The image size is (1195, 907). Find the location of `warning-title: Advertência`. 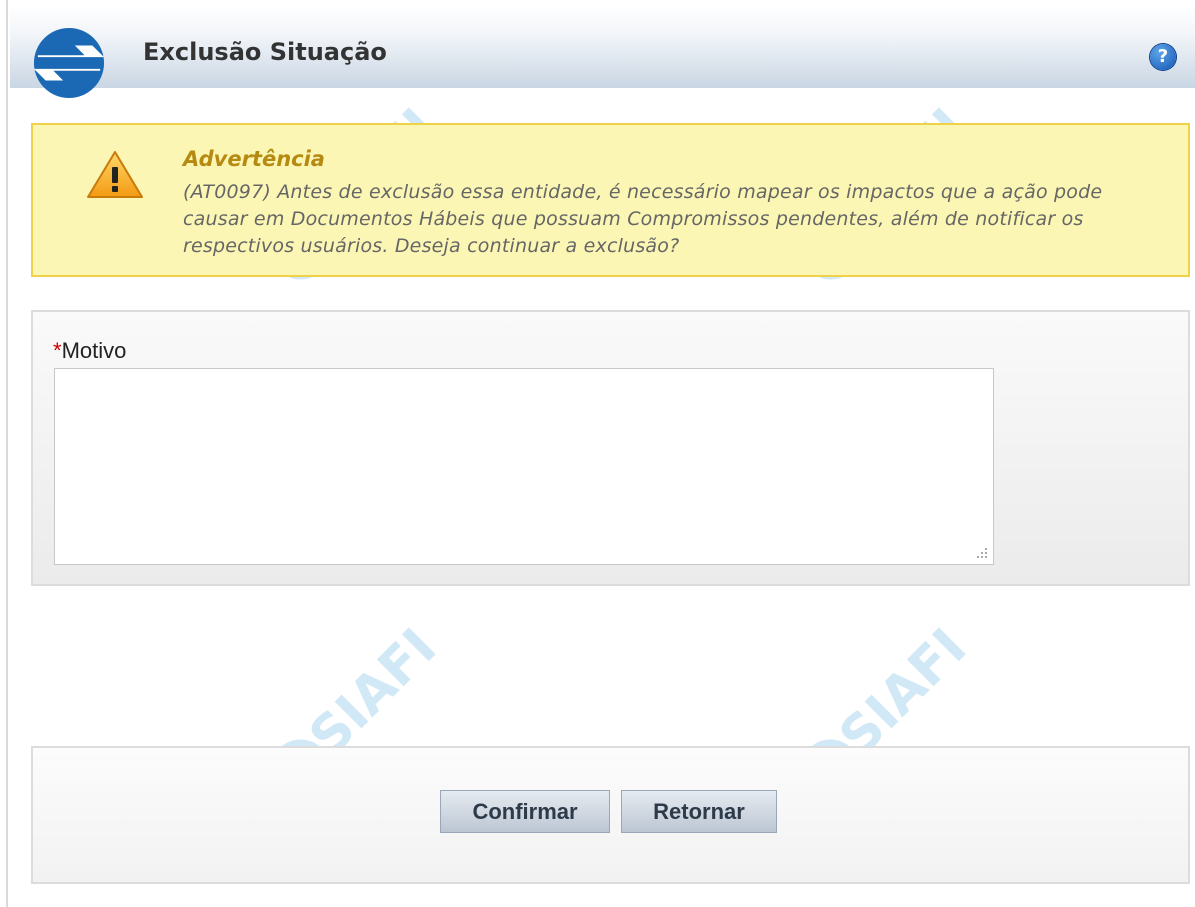

warning-title: Advertência is located at coordinates (254, 159).